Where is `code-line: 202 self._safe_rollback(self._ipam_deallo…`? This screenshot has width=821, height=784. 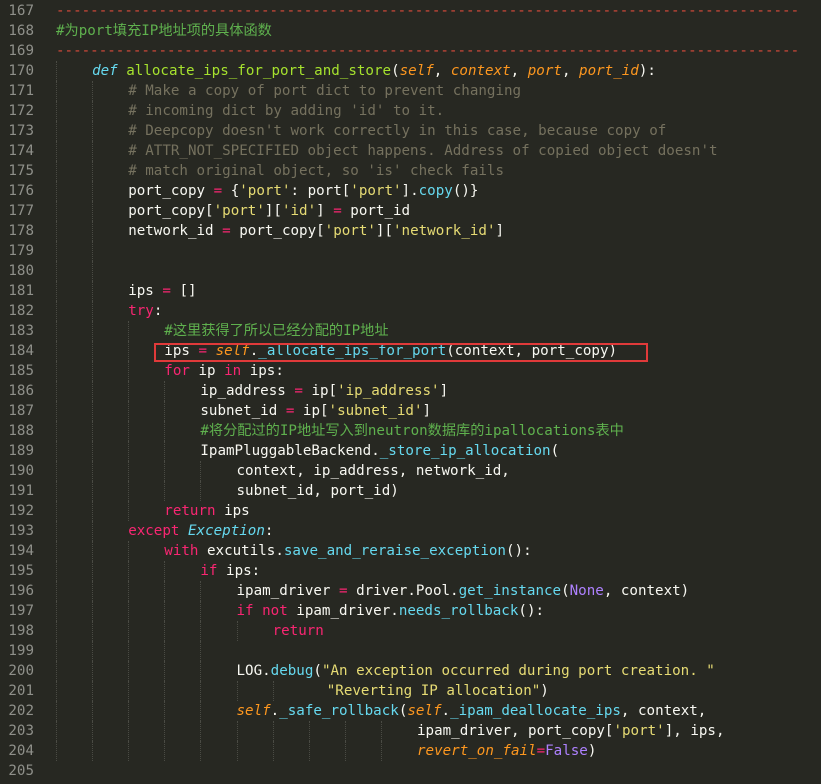 code-line: 202 self._safe_rollback(self._ipam_deallo… is located at coordinates (410, 711).